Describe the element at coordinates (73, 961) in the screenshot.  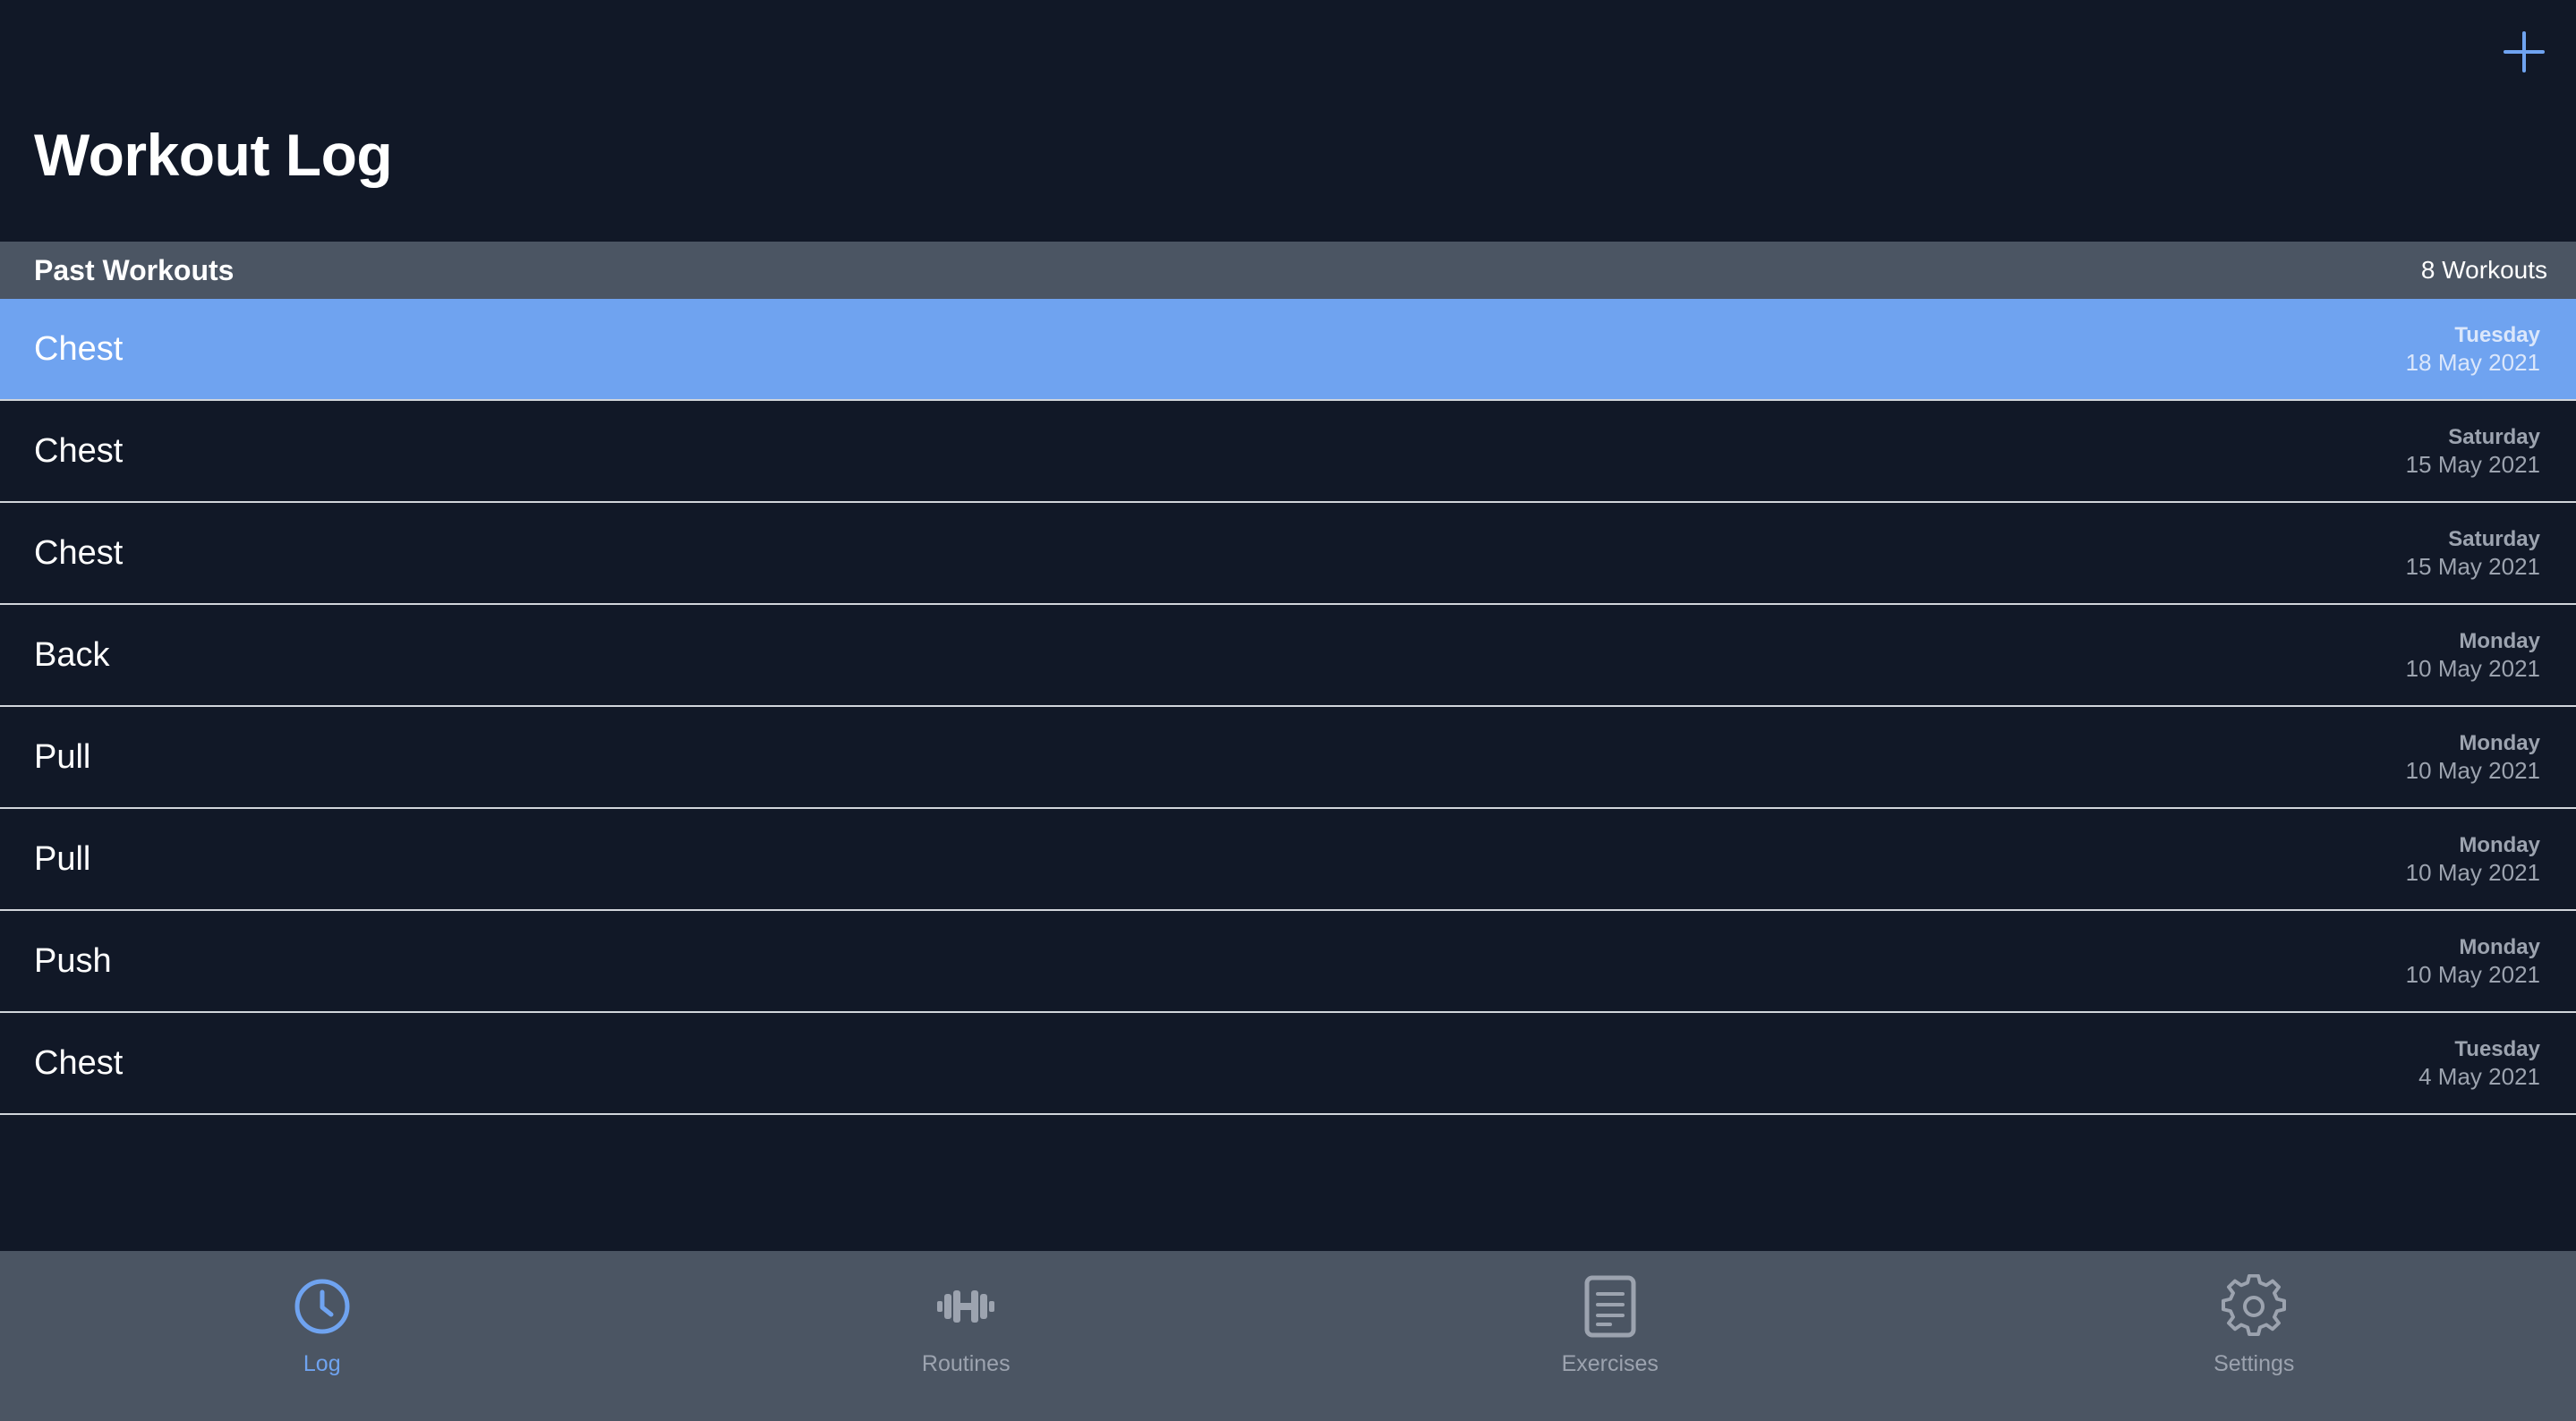
I see `workout-title: Push` at that location.